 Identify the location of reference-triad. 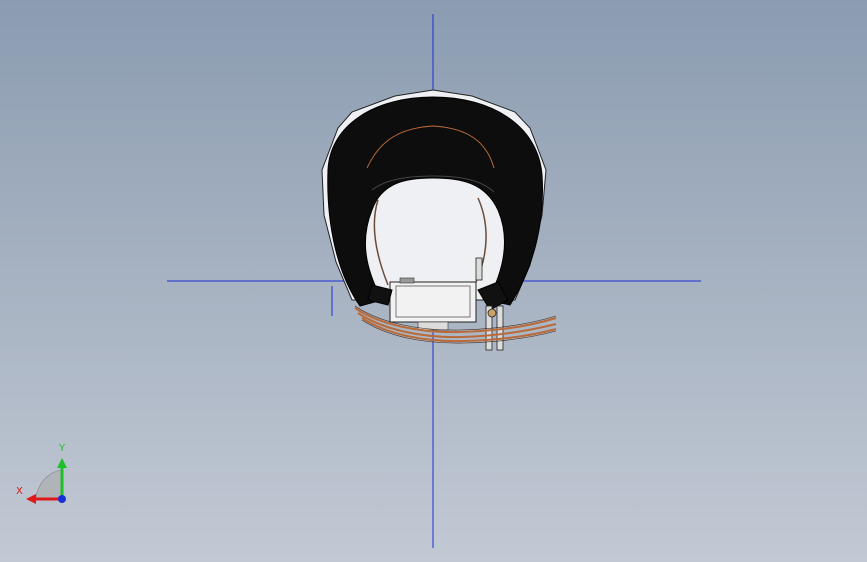
(46, 481).